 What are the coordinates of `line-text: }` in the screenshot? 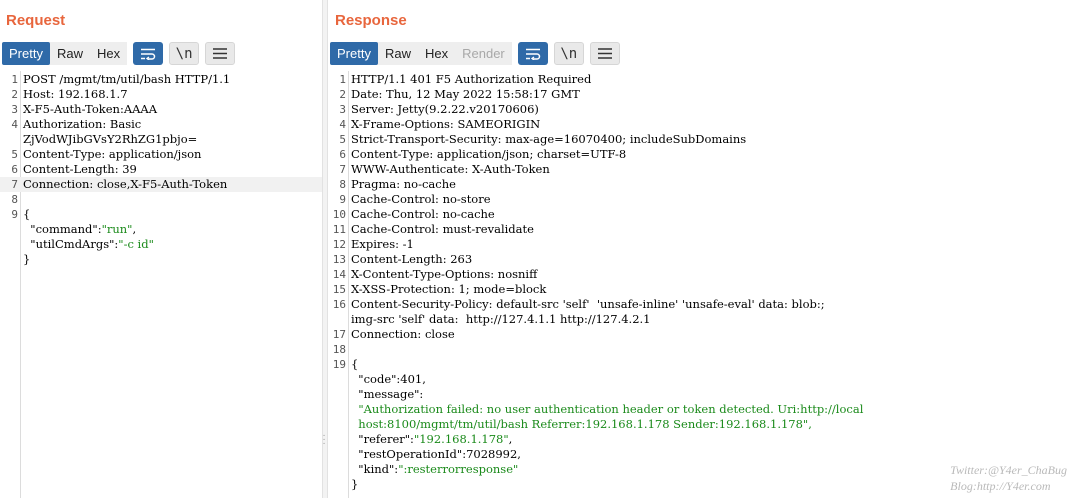 It's located at (355, 484).